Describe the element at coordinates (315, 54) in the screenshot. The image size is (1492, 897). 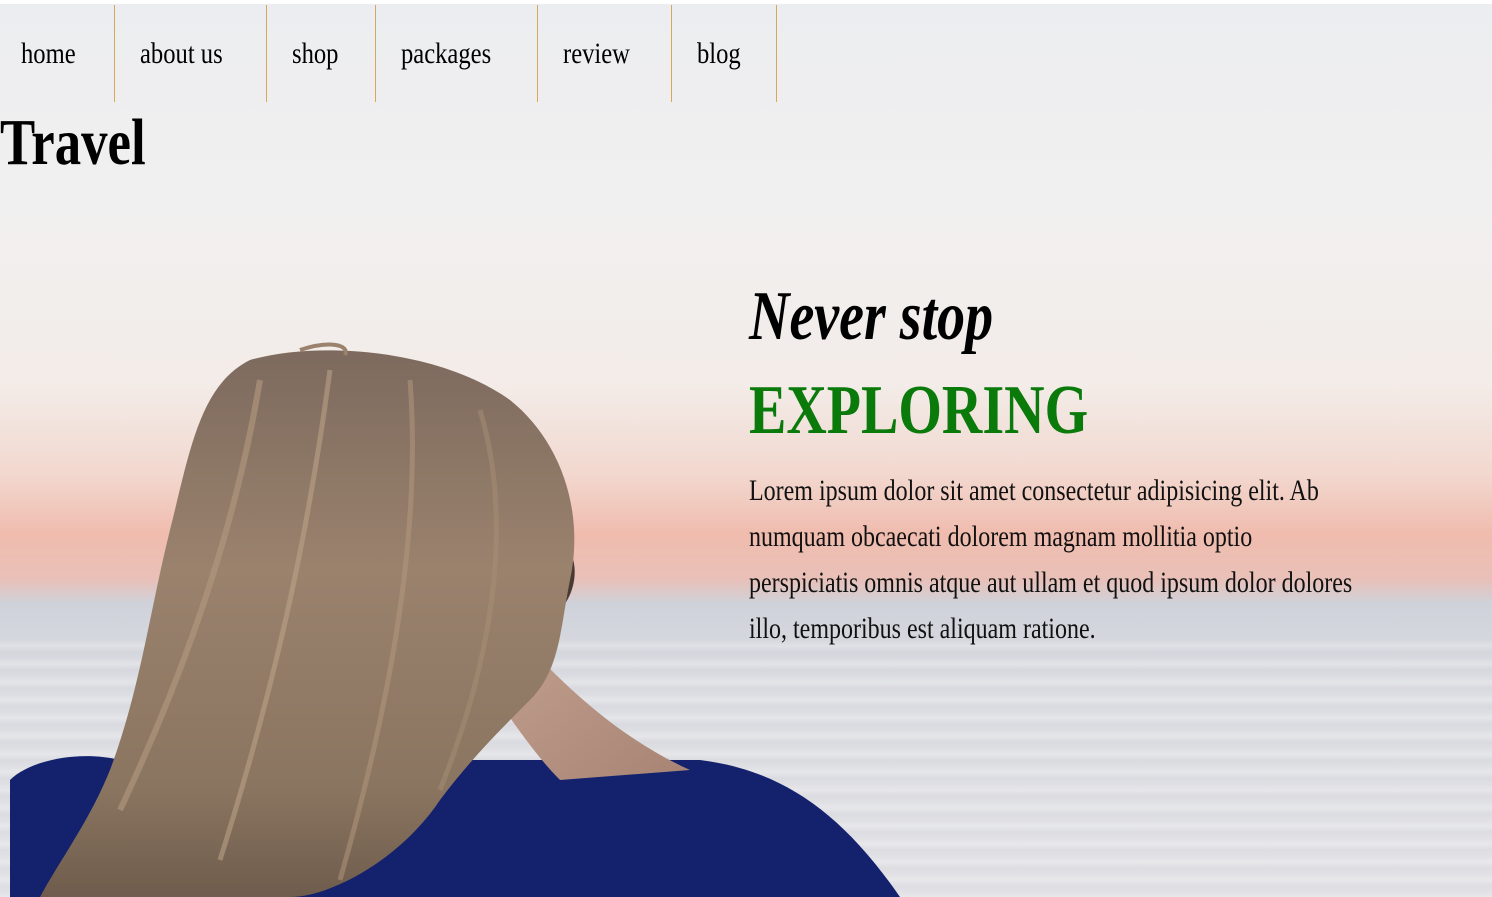
I see `nav-shop-label: shop` at that location.